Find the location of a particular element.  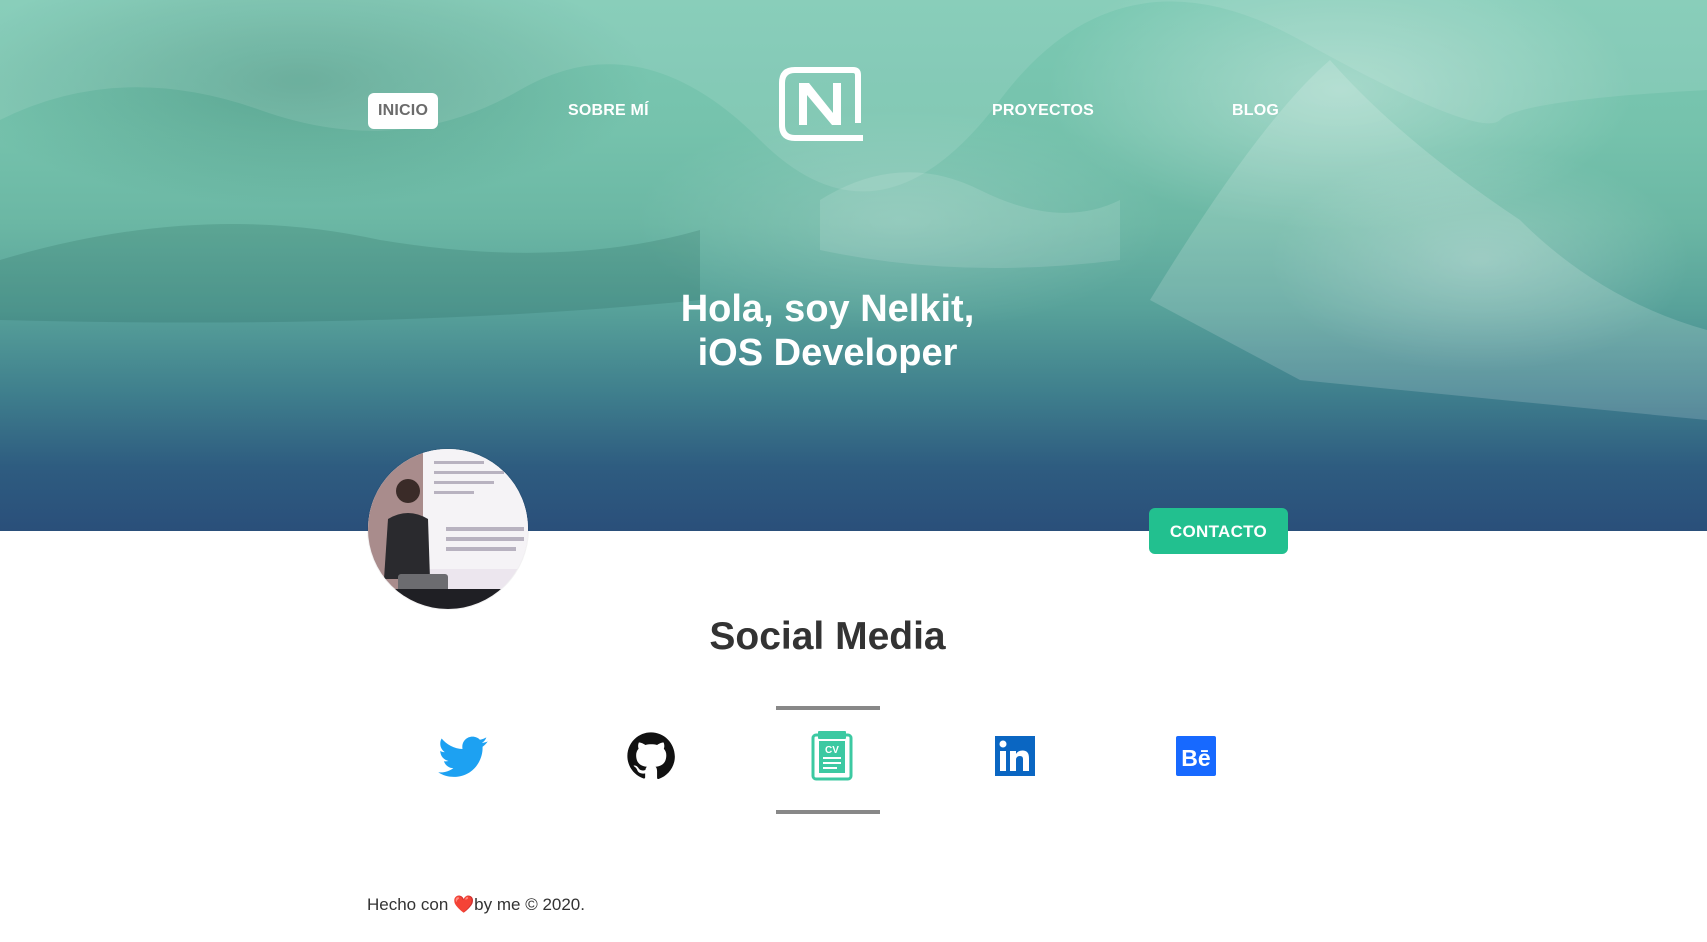

logo-icon is located at coordinates (821, 104).